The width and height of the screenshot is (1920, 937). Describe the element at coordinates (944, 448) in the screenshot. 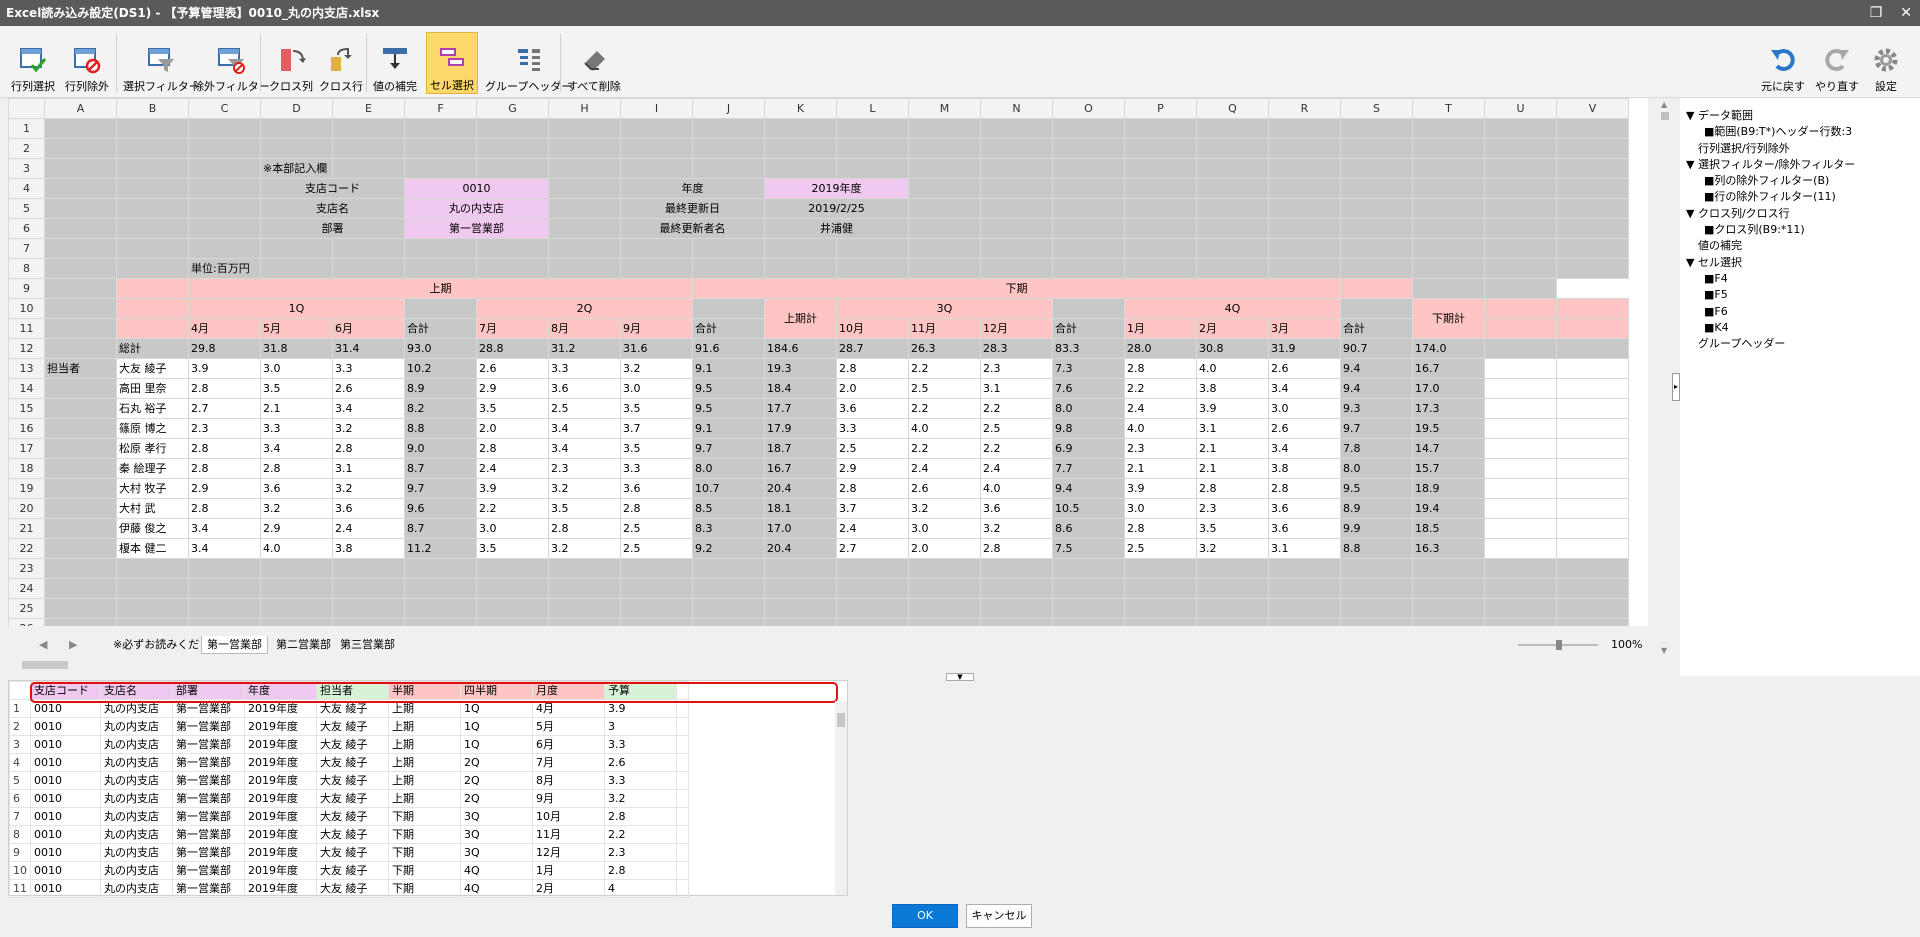

I see `value-cell: 2.2` at that location.